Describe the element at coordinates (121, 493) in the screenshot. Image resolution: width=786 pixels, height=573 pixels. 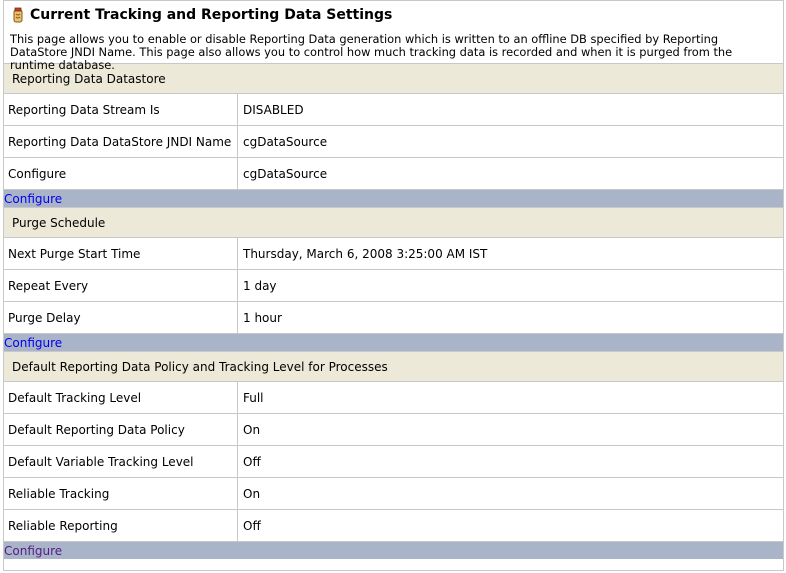
I see `row-label: Reliable Tracking` at that location.